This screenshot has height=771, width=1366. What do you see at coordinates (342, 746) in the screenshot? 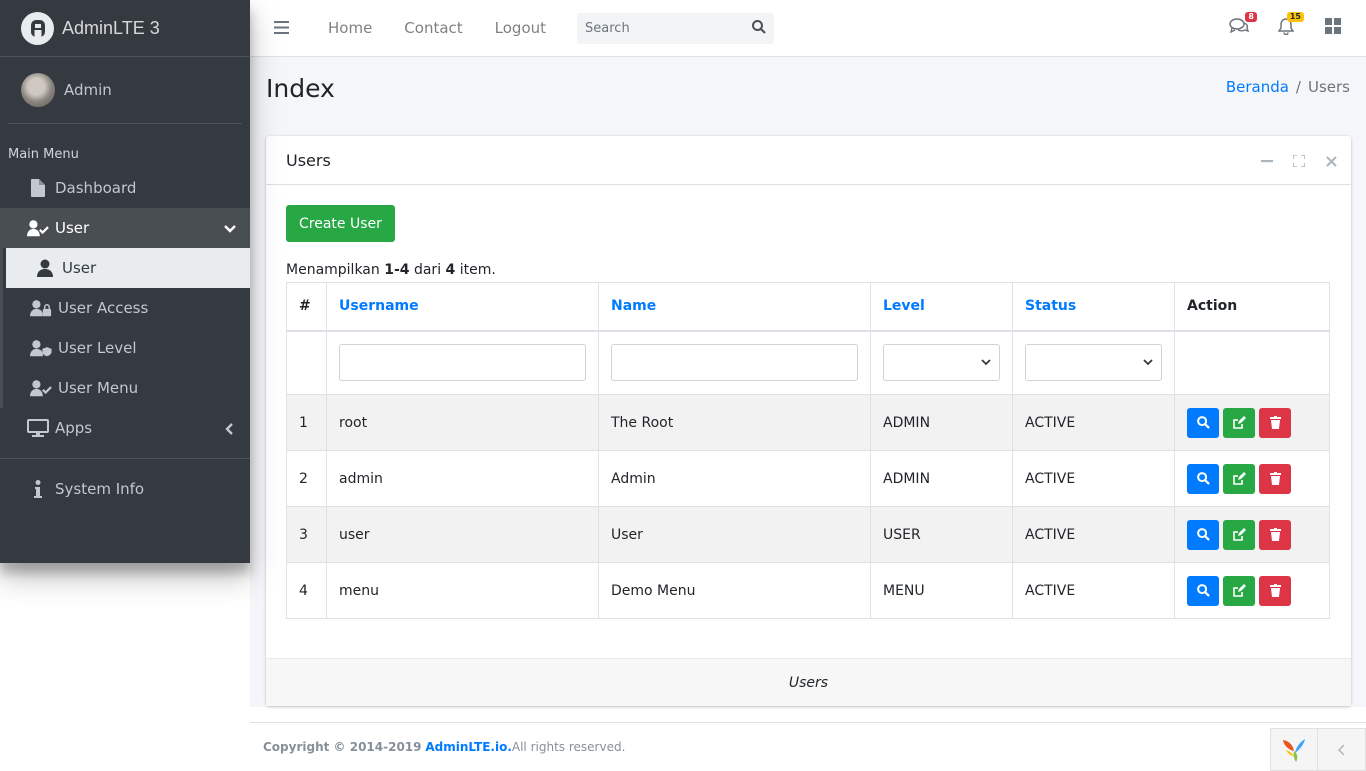
I see `copyright-text: Copyright © 2014-2019` at bounding box center [342, 746].